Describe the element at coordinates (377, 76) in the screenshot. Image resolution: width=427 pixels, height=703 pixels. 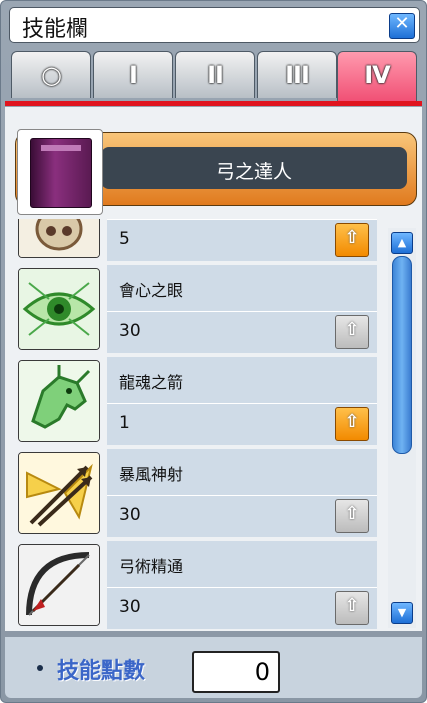
I see `tab-job-4: IV` at that location.